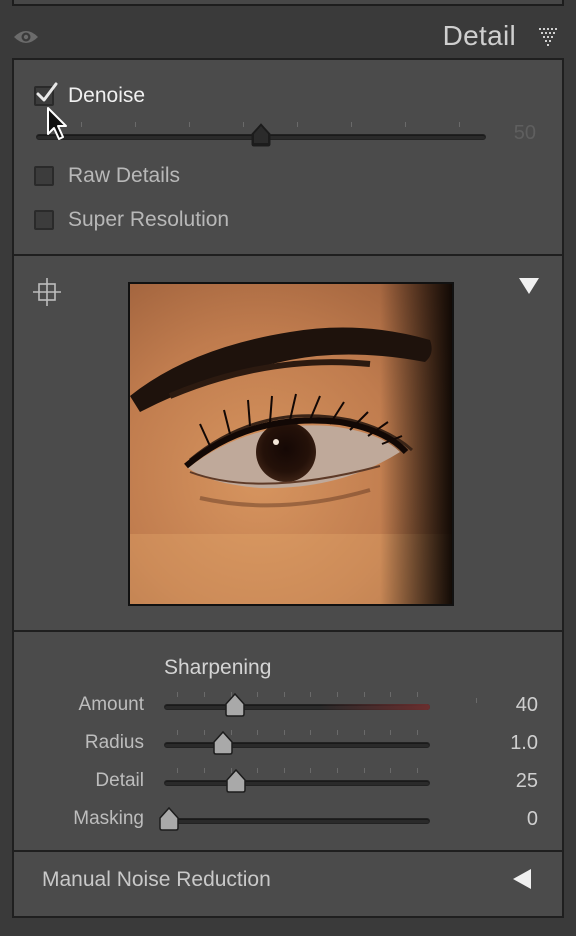  I want to click on radius-slider-thumb, so click(223, 743).